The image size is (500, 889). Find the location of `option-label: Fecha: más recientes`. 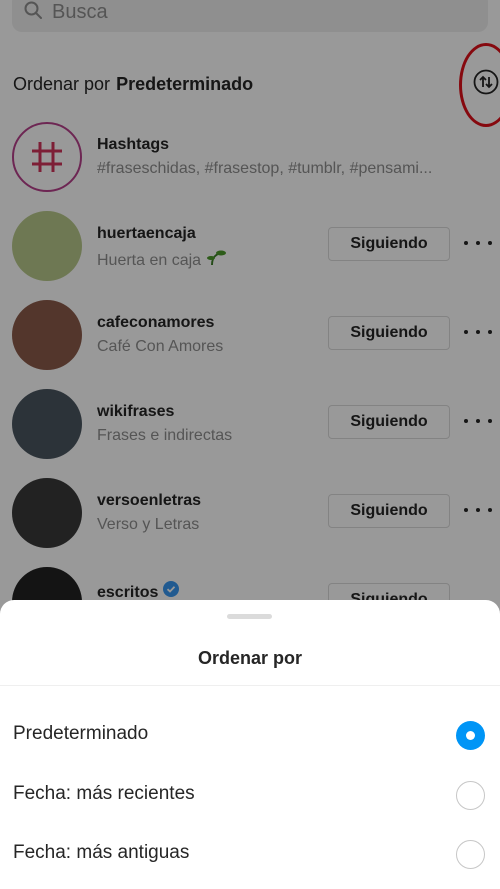

option-label: Fecha: más recientes is located at coordinates (104, 793).